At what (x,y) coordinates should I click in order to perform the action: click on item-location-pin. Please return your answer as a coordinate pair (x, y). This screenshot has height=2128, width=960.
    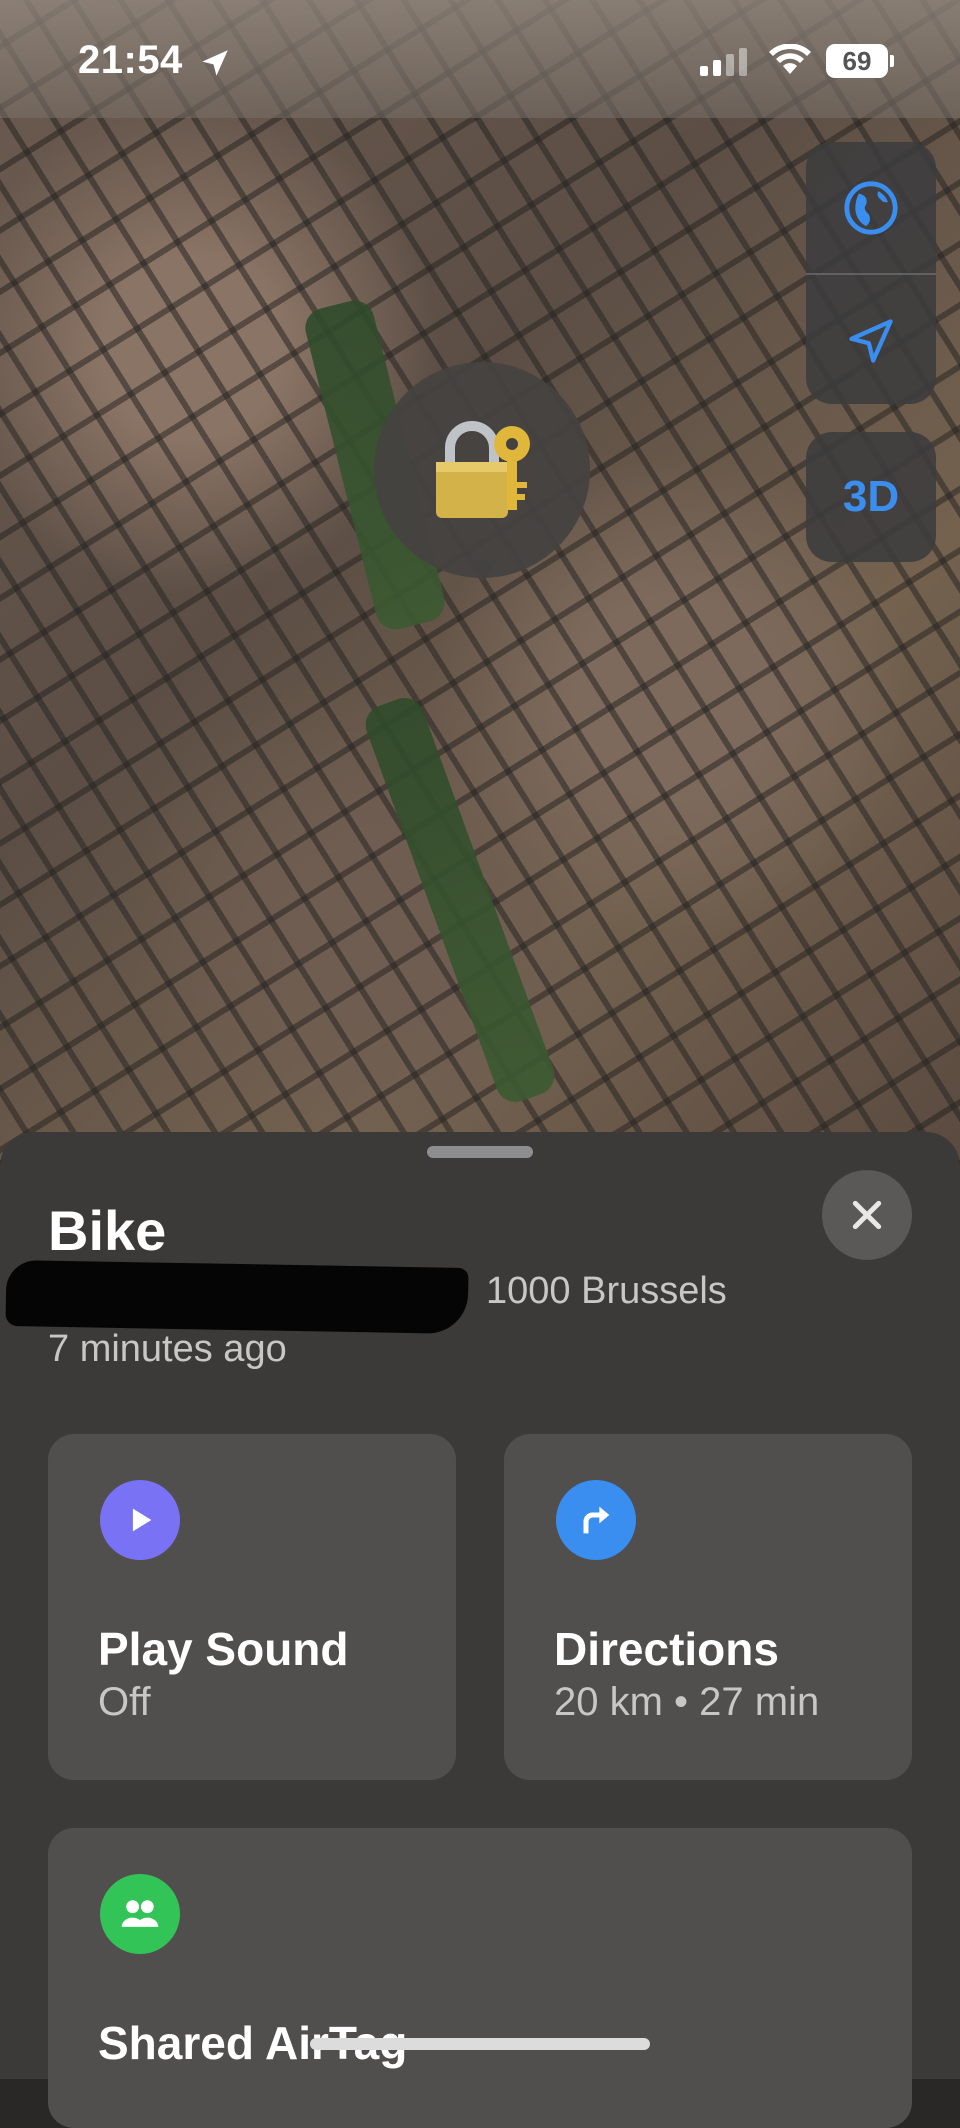
    Looking at the image, I should click on (482, 470).